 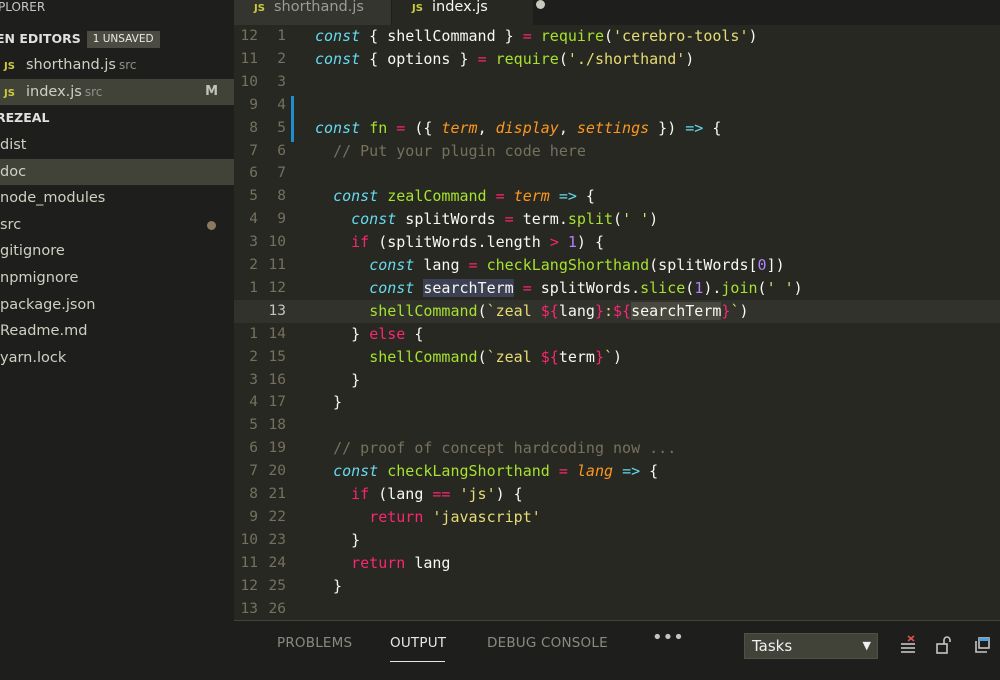 I want to click on code-token: shellCommand, so click(x=423, y=310).